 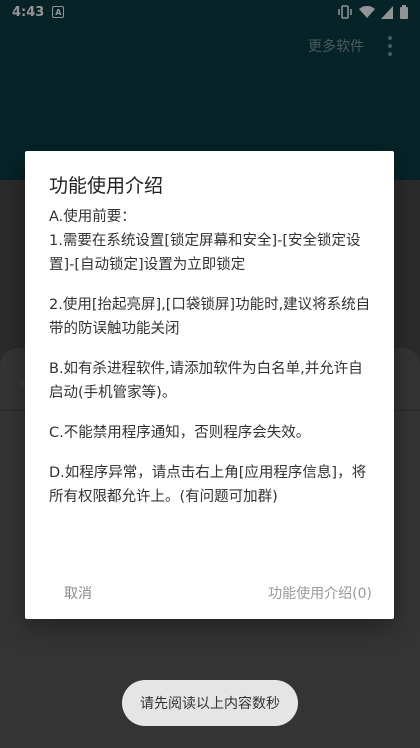 What do you see at coordinates (180, 433) in the screenshot?
I see `paragraph-c: C.不能禁用程序通知，否则程序会失效。` at bounding box center [180, 433].